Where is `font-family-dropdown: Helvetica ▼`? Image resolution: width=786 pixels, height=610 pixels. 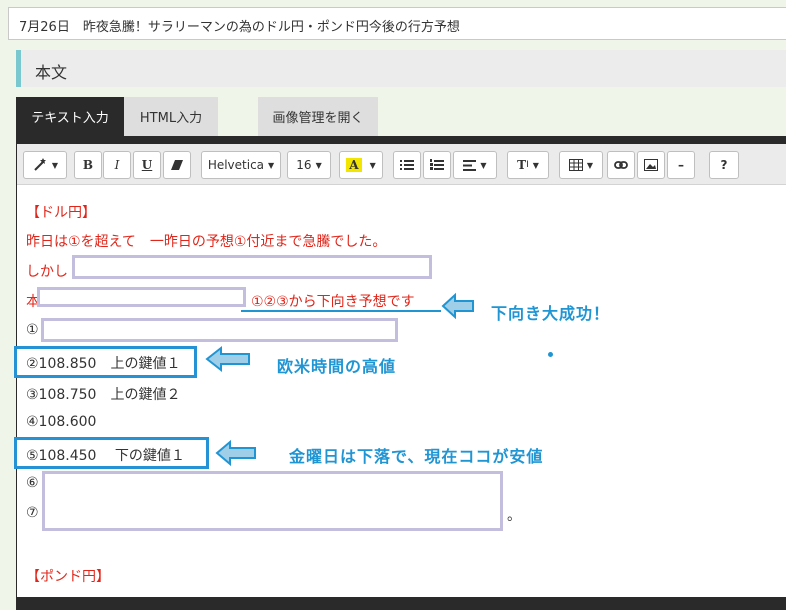
font-family-dropdown: Helvetica ▼ is located at coordinates (241, 165).